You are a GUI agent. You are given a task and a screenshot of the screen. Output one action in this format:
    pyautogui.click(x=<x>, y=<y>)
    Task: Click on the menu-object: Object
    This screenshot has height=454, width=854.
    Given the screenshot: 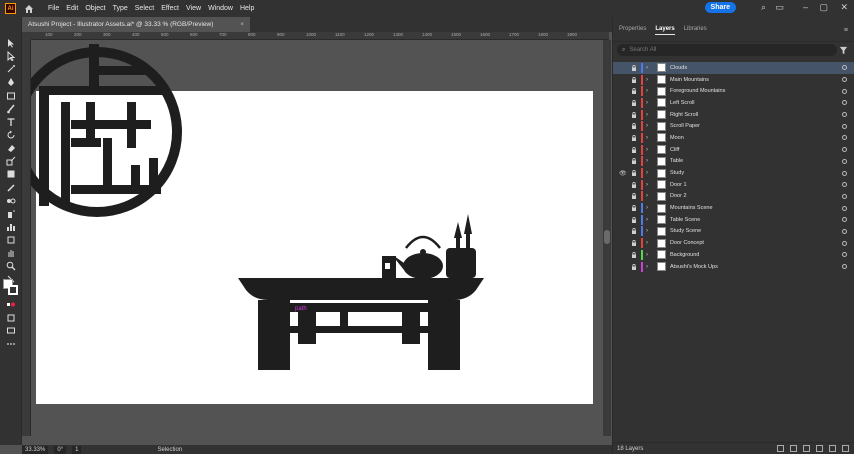 What is the action you would take?
    pyautogui.click(x=95, y=8)
    